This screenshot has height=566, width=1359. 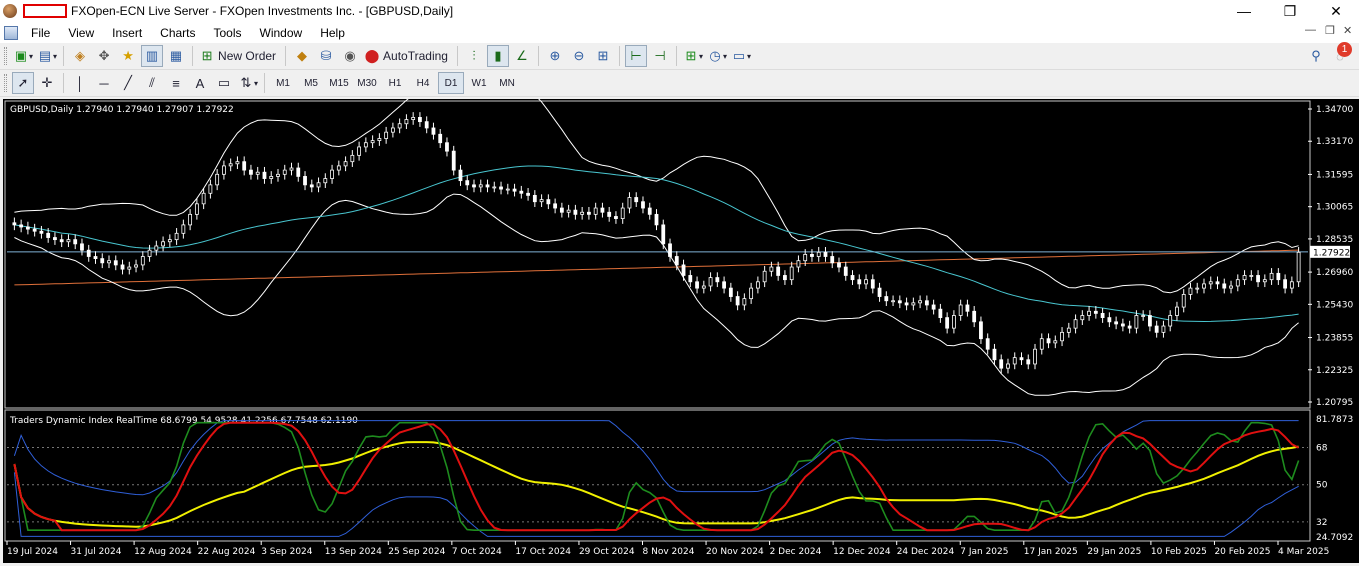 What do you see at coordinates (350, 56) in the screenshot?
I see `market-button: ◉` at bounding box center [350, 56].